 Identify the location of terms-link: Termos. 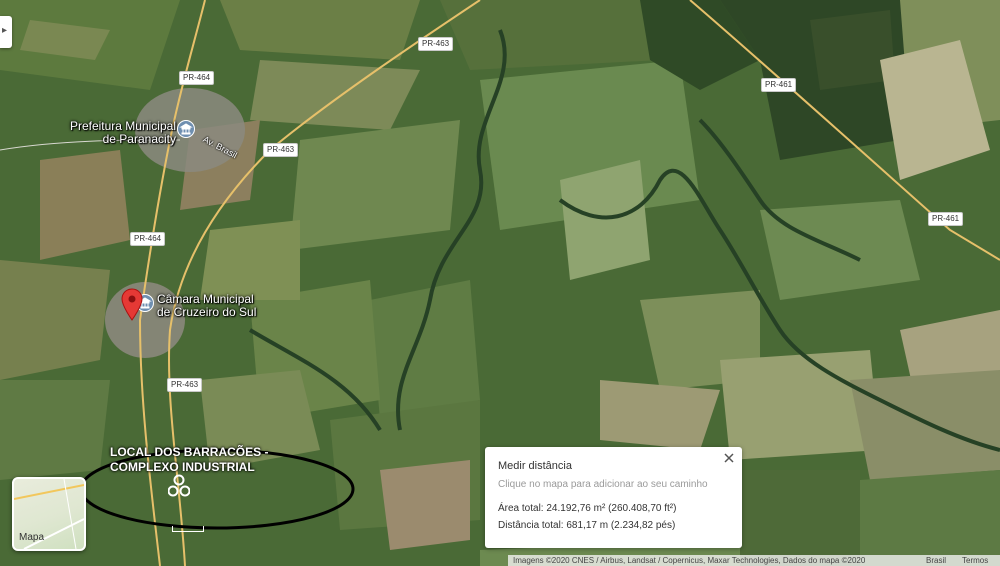
(975, 560).